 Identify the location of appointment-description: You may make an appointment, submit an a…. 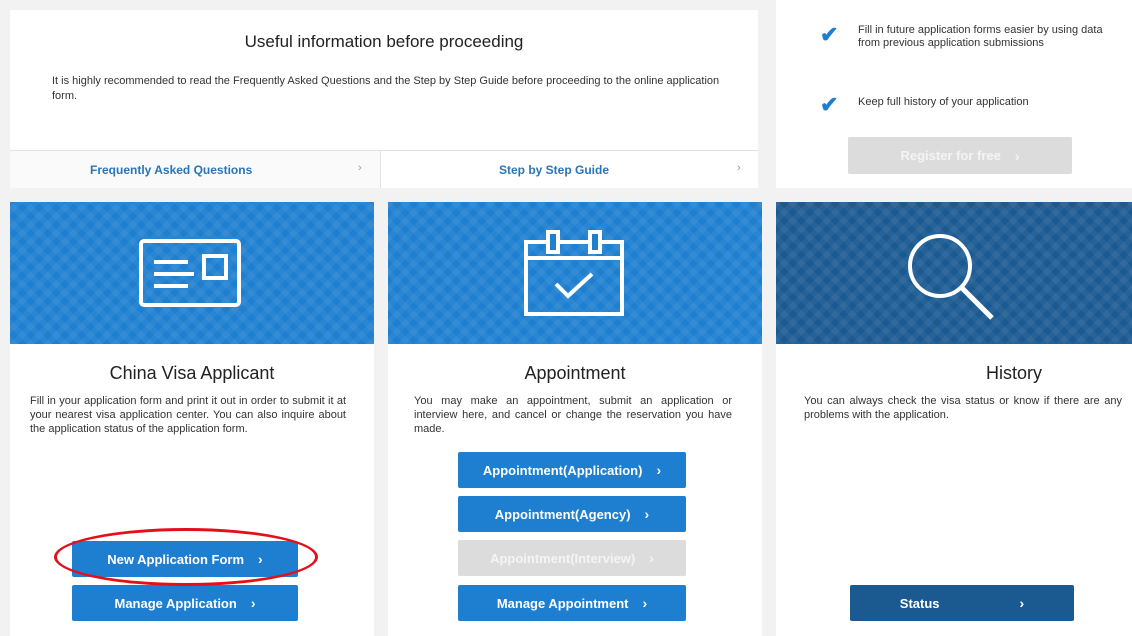
(573, 415).